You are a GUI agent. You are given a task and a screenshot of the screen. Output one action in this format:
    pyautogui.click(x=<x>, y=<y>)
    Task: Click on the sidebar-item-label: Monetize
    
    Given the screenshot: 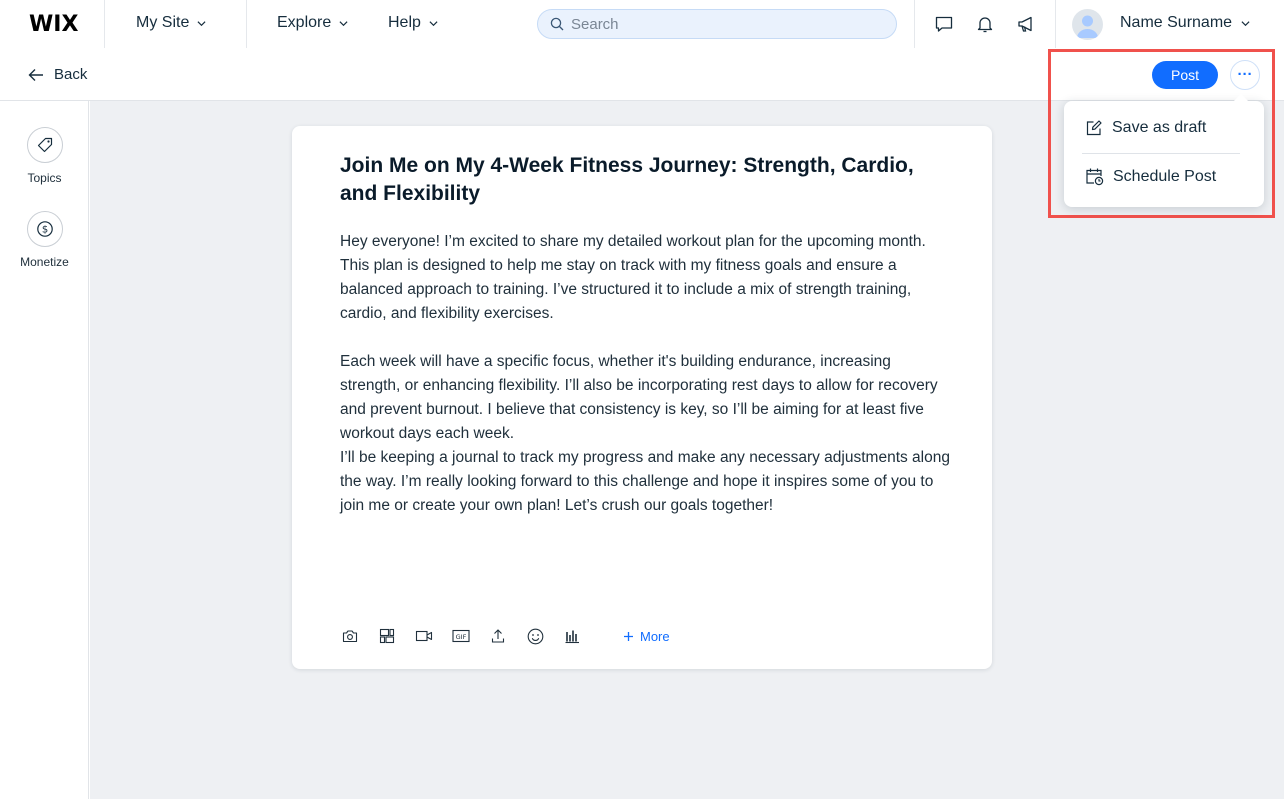 What is the action you would take?
    pyautogui.click(x=44, y=262)
    